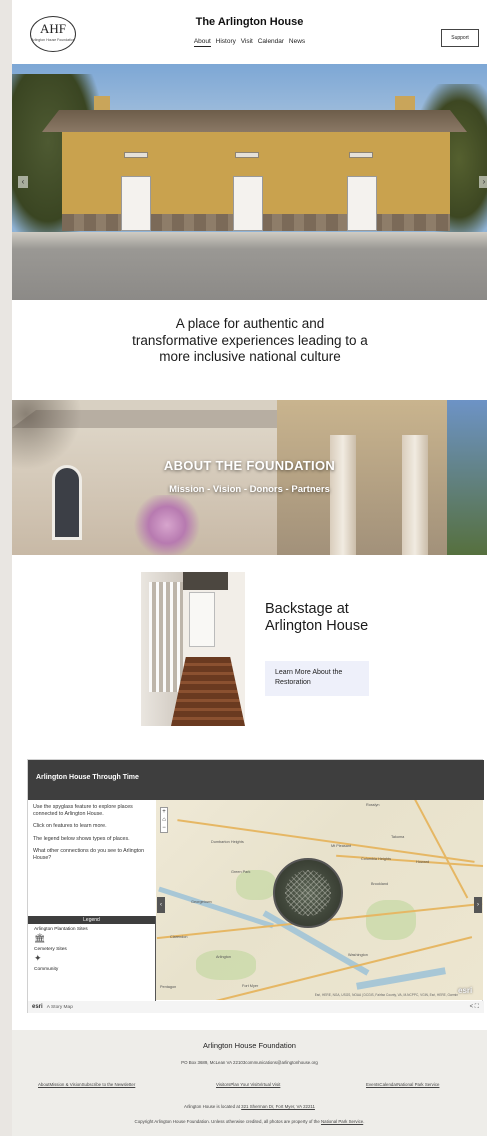 The image size is (487, 1136). What do you see at coordinates (87, 777) in the screenshot?
I see `story-map-title: Arlington House Through Time` at bounding box center [87, 777].